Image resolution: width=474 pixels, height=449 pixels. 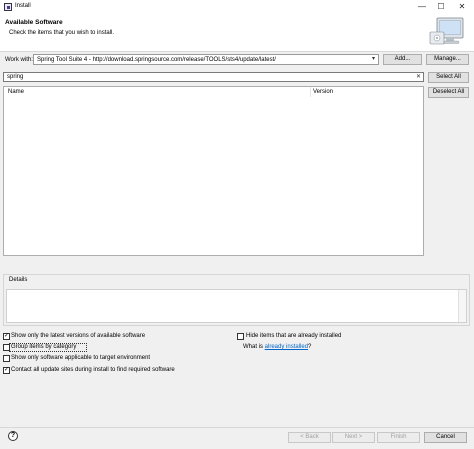 What do you see at coordinates (323, 92) in the screenshot?
I see `column-header-version: Version` at bounding box center [323, 92].